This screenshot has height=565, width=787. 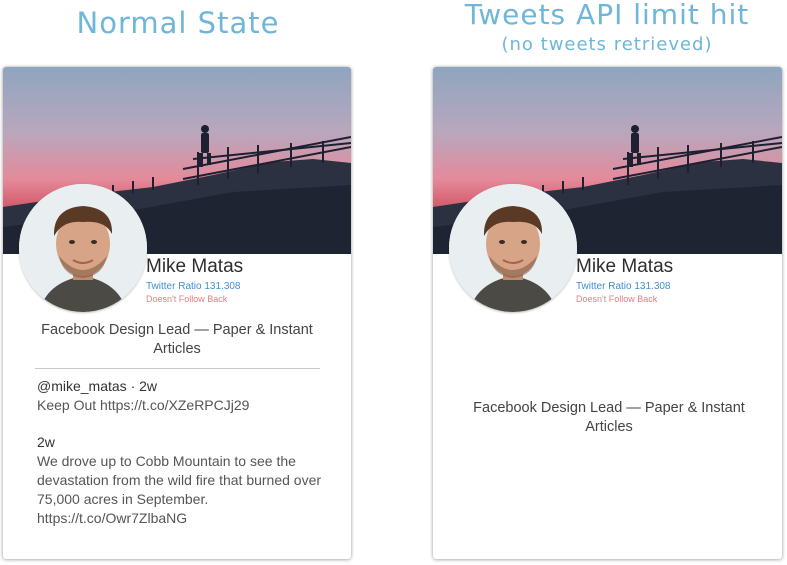 What do you see at coordinates (177, 368) in the screenshot?
I see `divider` at bounding box center [177, 368].